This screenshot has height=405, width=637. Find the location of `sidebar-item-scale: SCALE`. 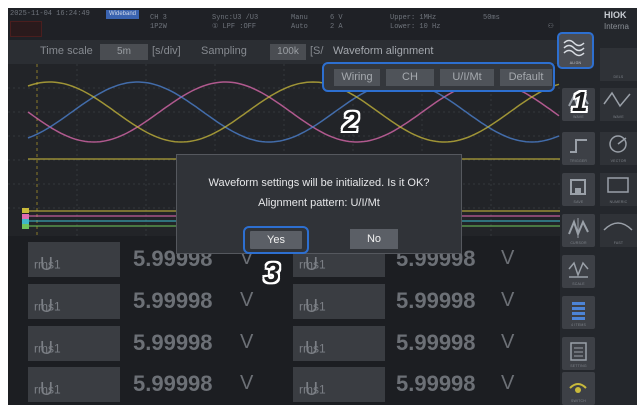

sidebar-item-scale: SCALE is located at coordinates (578, 271).